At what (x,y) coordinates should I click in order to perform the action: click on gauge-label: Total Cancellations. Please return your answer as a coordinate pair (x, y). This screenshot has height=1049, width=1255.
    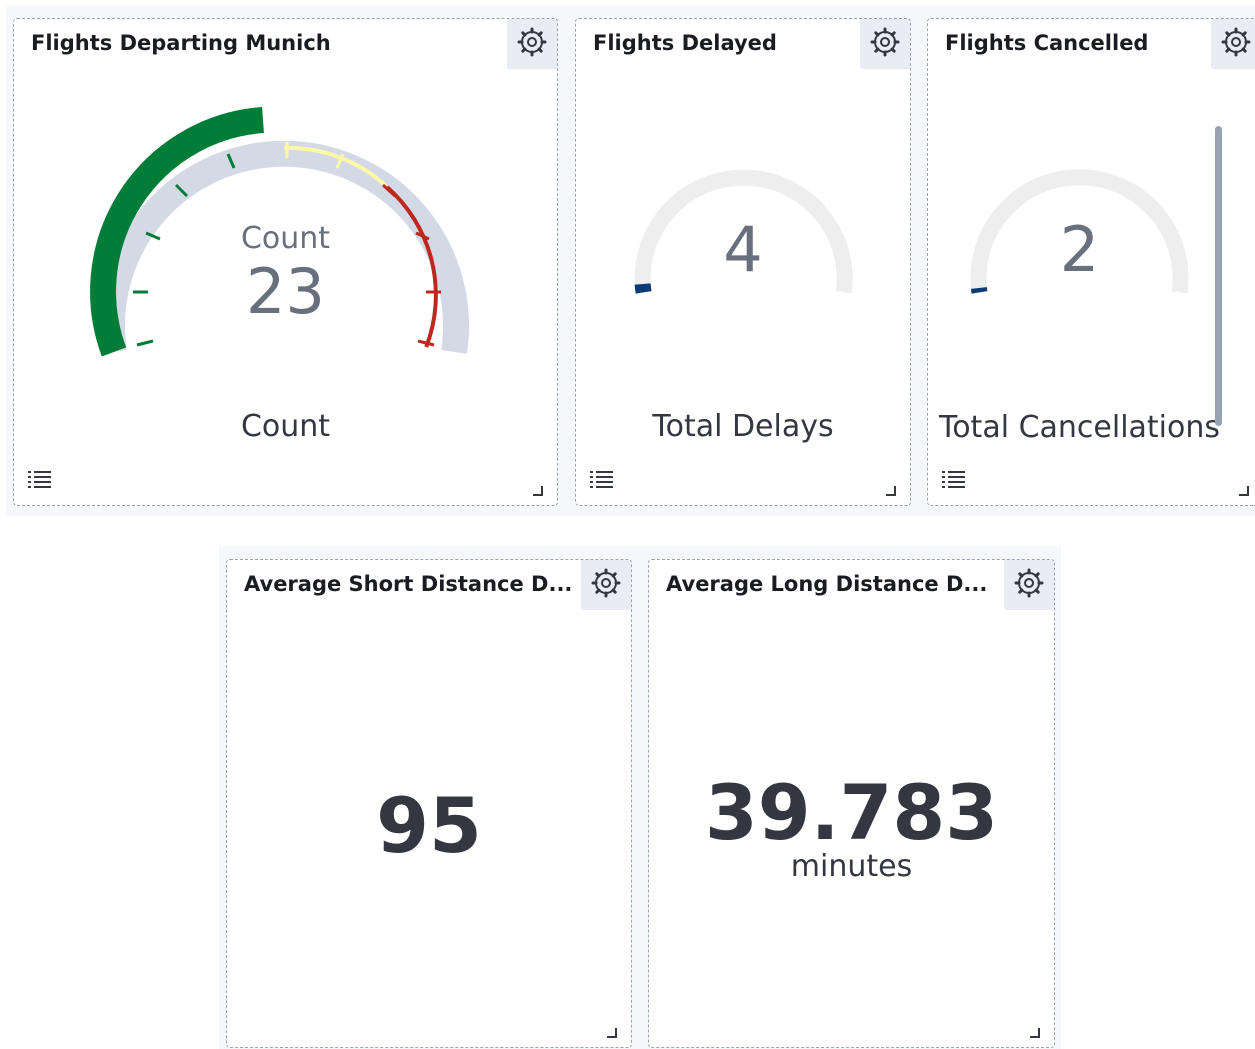
    Looking at the image, I should click on (1079, 427).